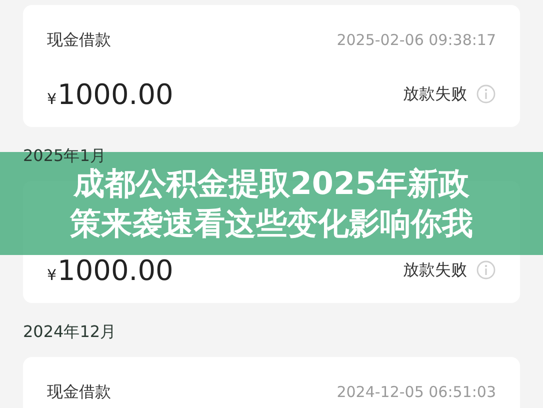 The image size is (543, 408). Describe the element at coordinates (65, 156) in the screenshot. I see `month-heading: 2025年1月` at that location.